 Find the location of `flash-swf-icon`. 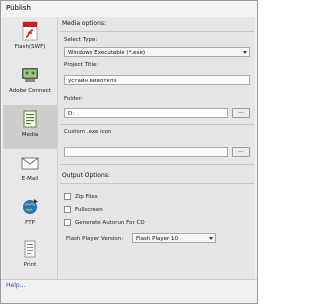

flash-swf-icon is located at coordinates (30, 31).